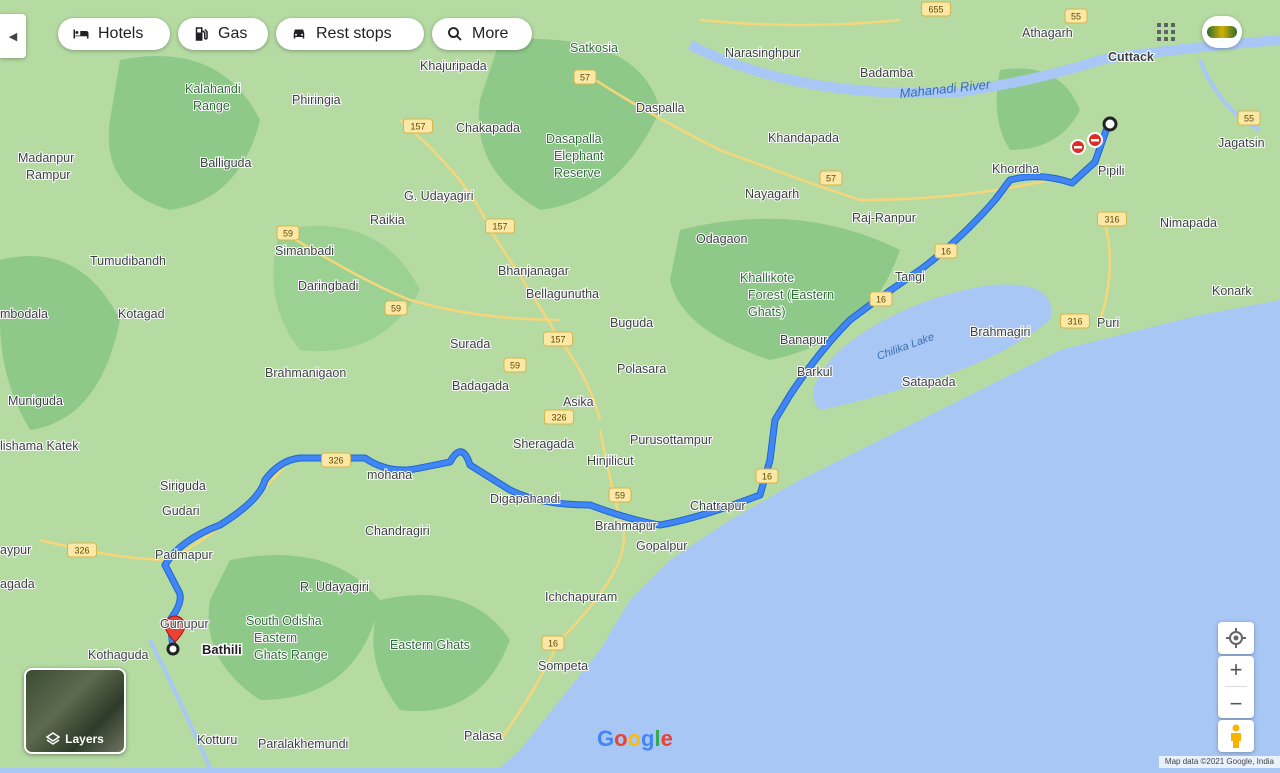  What do you see at coordinates (53, 738) in the screenshot?
I see `layers-icon` at bounding box center [53, 738].